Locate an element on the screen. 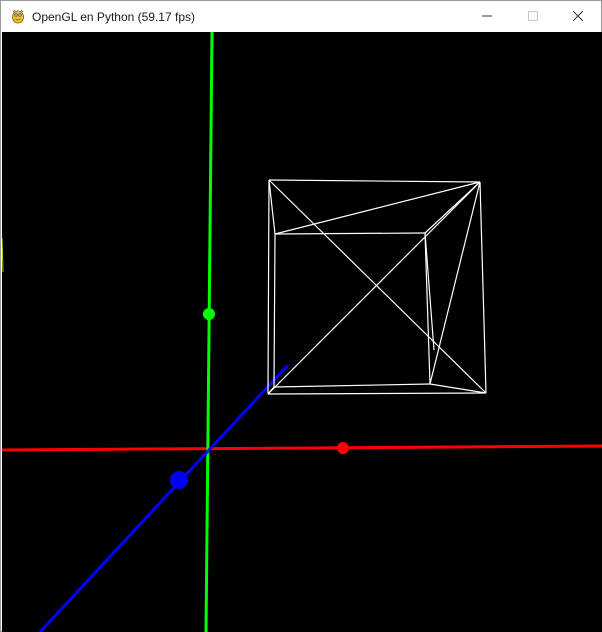 Image resolution: width=602 pixels, height=632 pixels. close-icon is located at coordinates (578, 16).